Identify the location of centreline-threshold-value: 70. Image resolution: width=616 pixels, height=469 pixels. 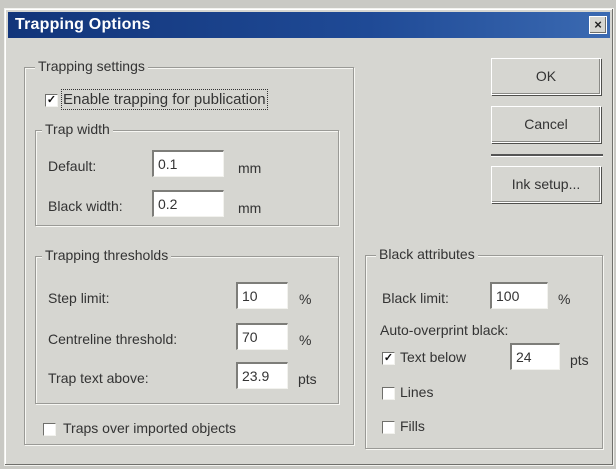
(250, 337).